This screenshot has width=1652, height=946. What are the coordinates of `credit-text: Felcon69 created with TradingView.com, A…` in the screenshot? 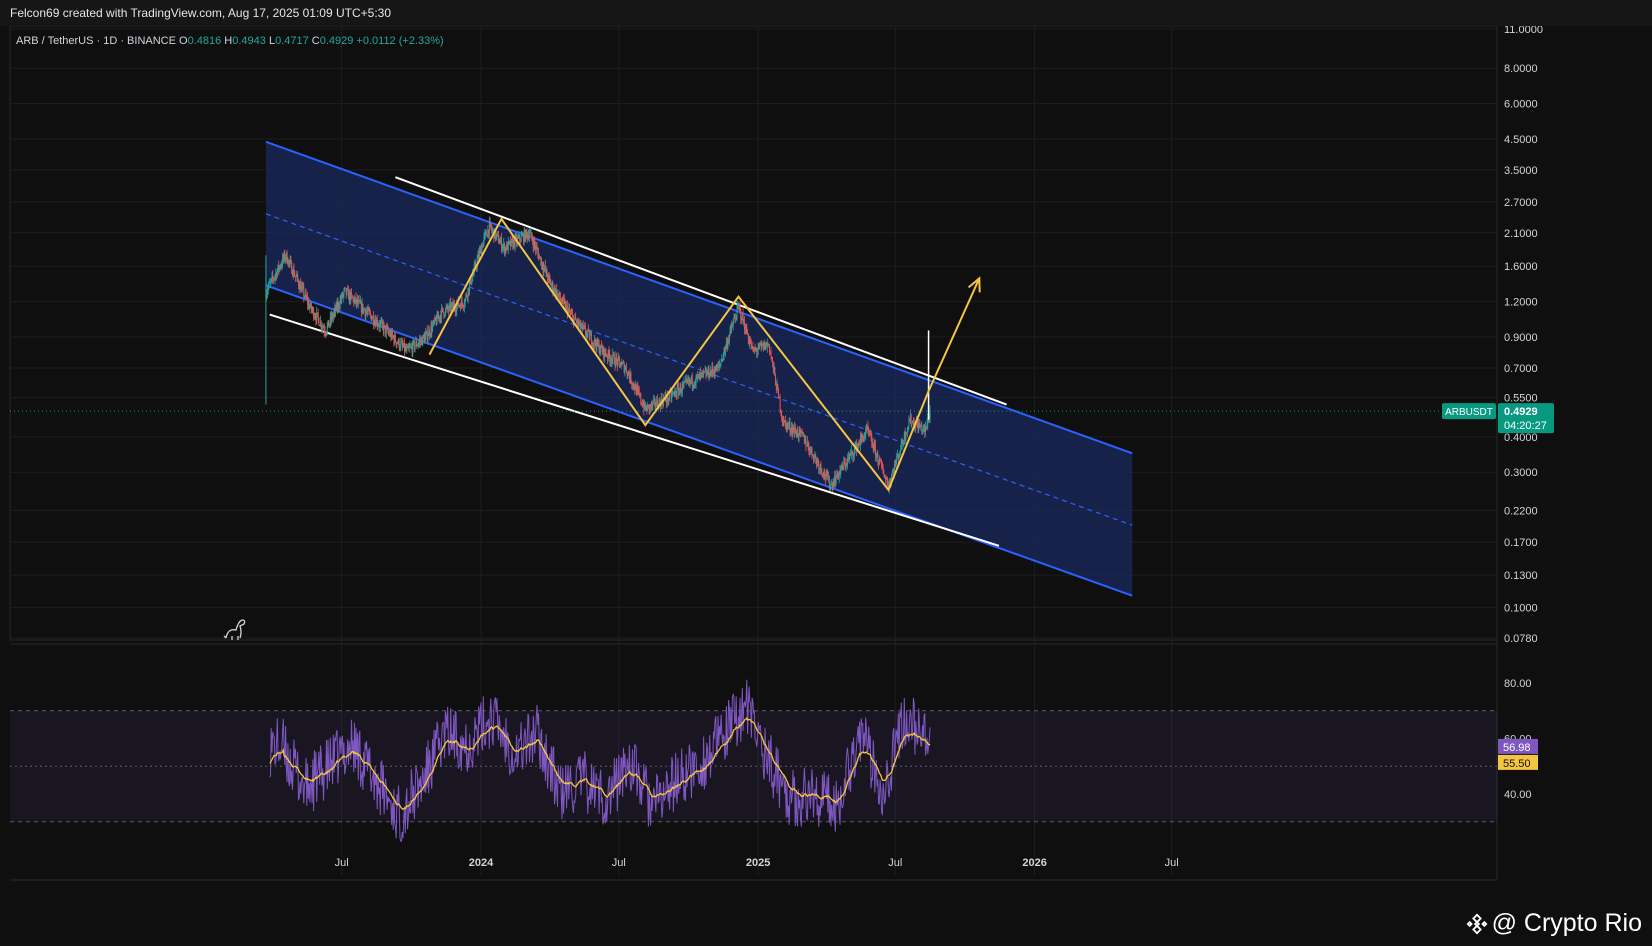 It's located at (201, 13).